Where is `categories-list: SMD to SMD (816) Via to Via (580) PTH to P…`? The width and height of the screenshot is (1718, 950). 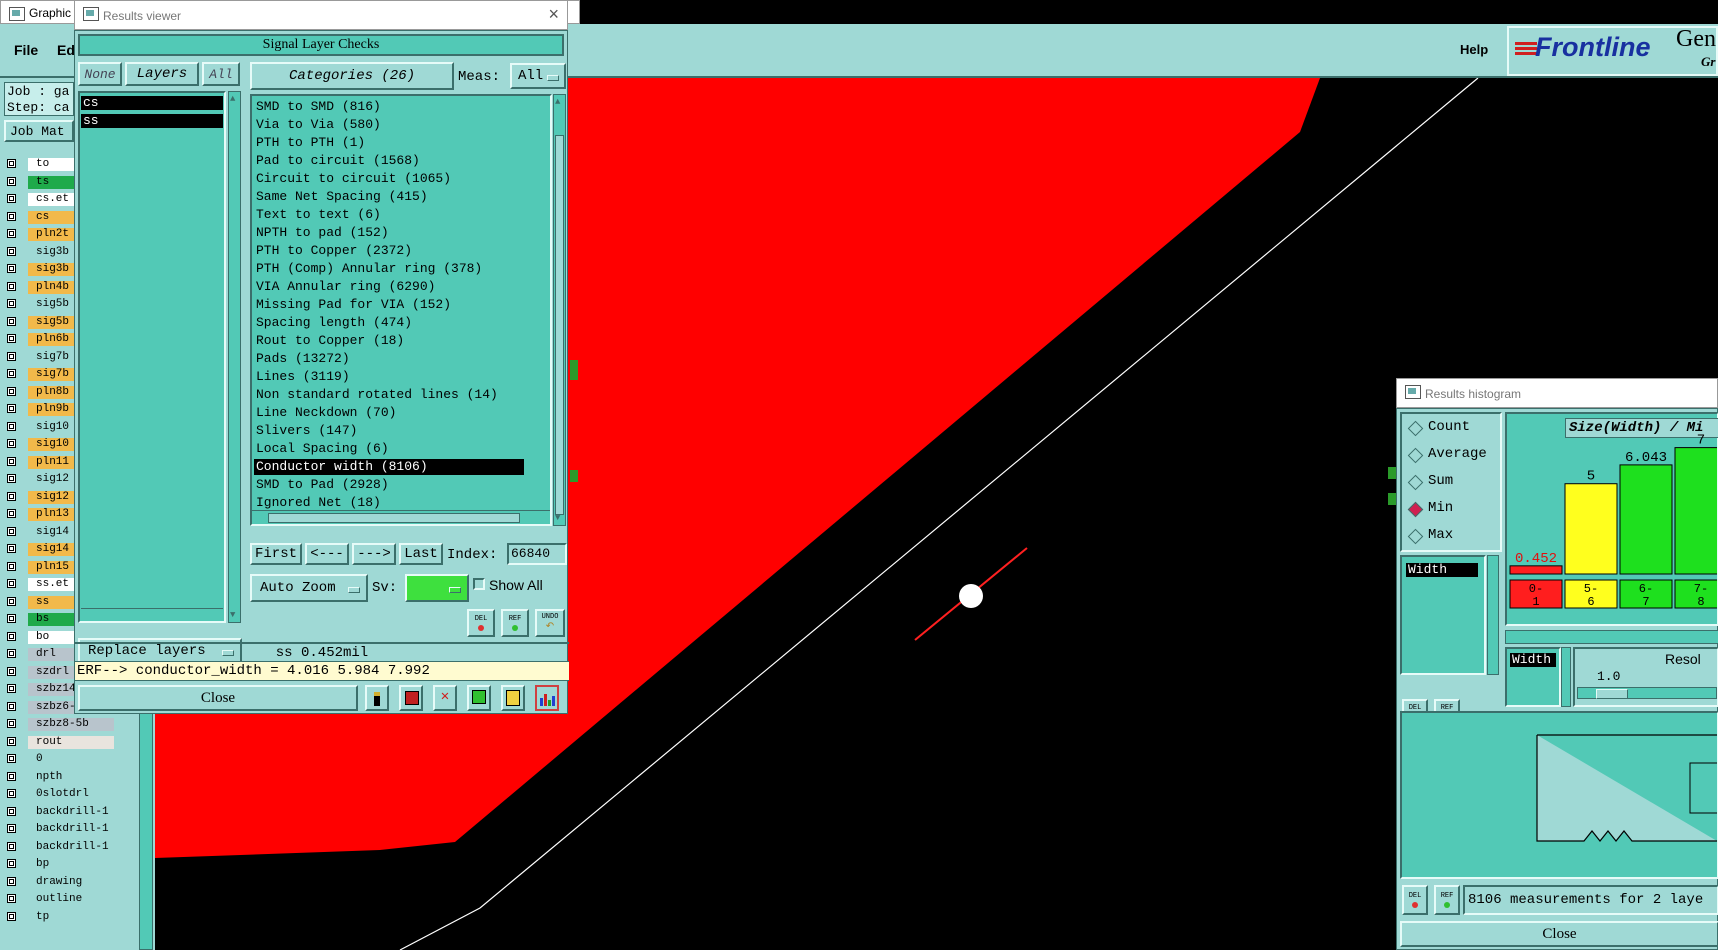 categories-list: SMD to SMD (816) Via to Via (580) PTH to P… is located at coordinates (401, 310).